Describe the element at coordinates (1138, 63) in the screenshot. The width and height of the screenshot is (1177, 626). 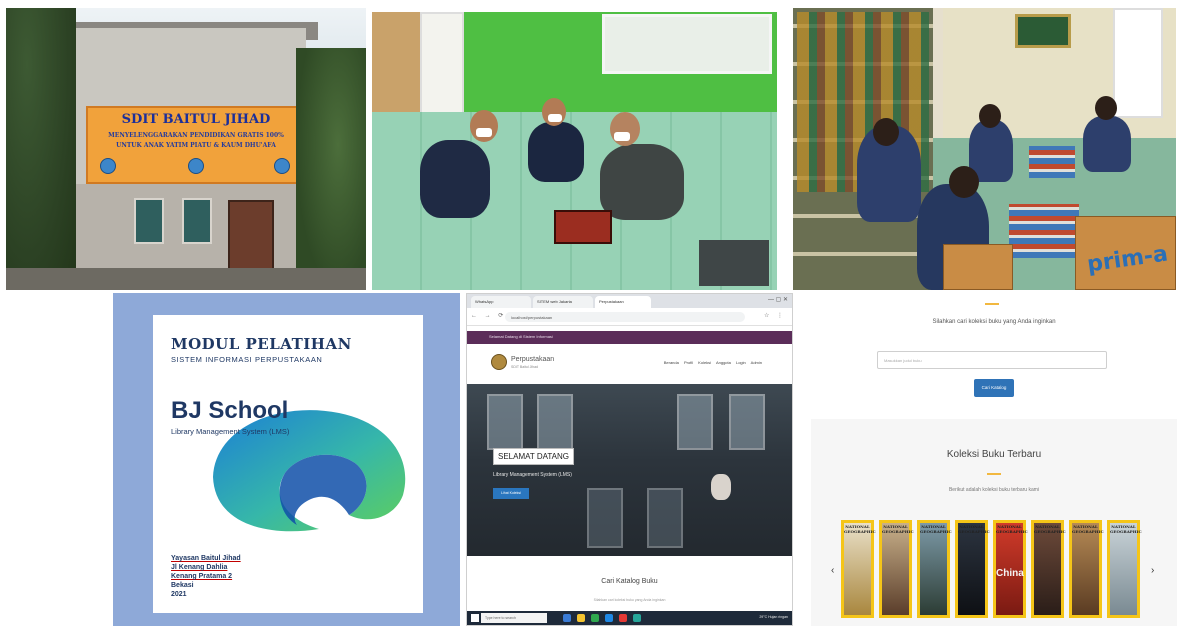
I see `door` at that location.